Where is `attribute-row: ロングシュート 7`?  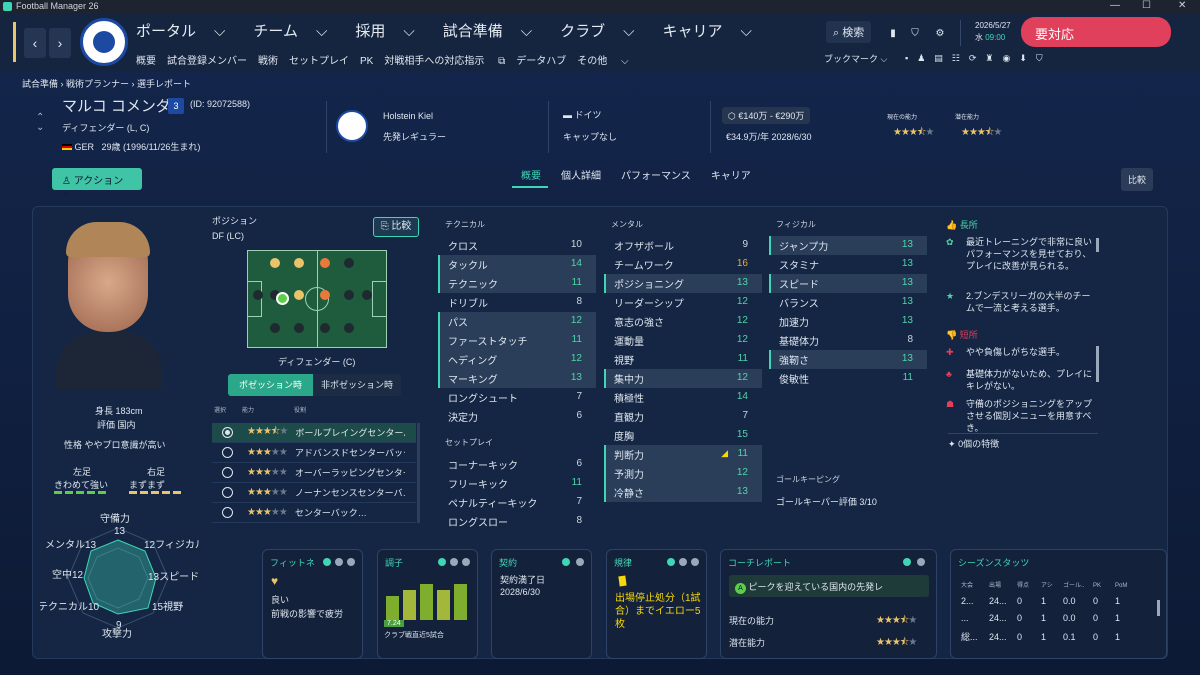 attribute-row: ロングシュート 7 is located at coordinates (517, 397).